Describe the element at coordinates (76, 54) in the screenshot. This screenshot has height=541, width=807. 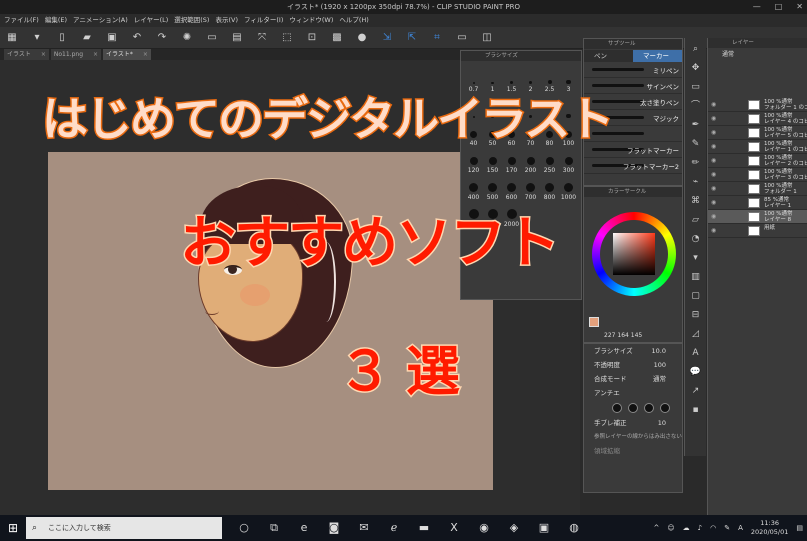
I see `doc-tab: No11.png ×` at that location.